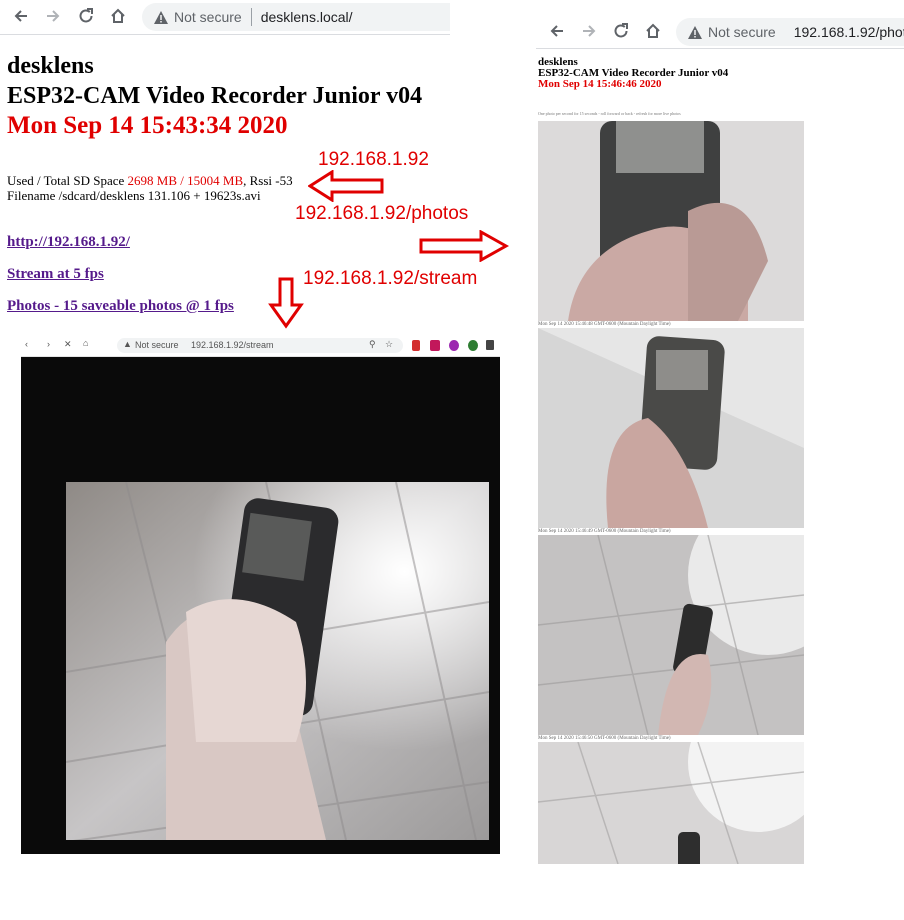 Image resolution: width=904 pixels, height=920 pixels. Describe the element at coordinates (600, 84) in the screenshot. I see `photos-datetime: Mon Sep 14 15:46:46 2020` at that location.